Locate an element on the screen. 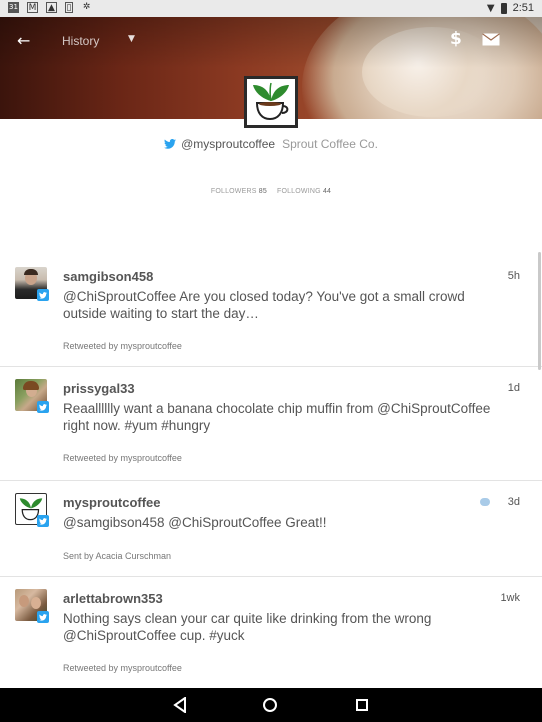 The height and width of the screenshot is (722, 542). status-bar: 31 M ▲ ▯ ✲ ▼ 2:51 is located at coordinates (271, 8).